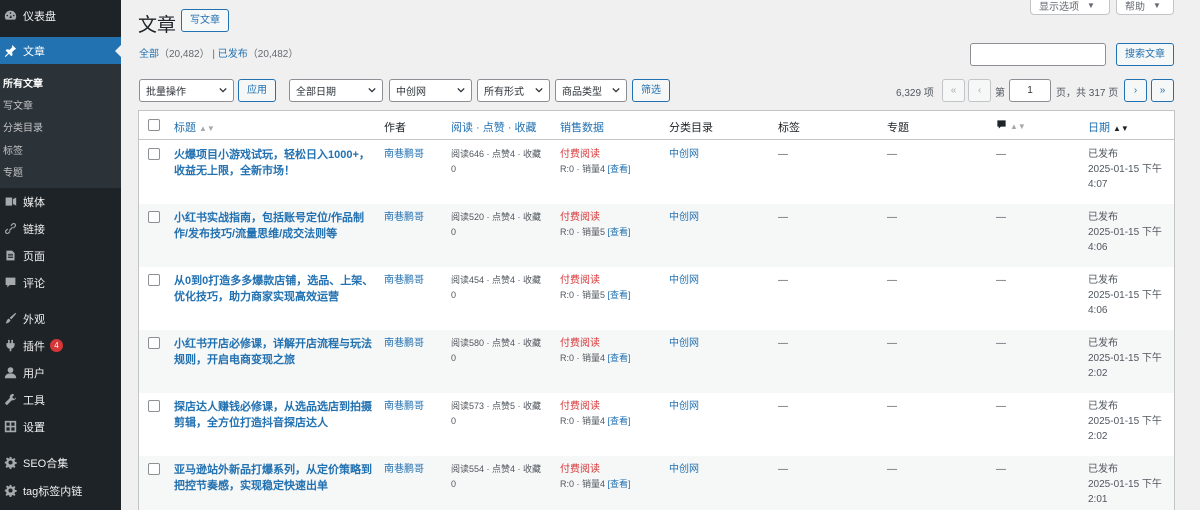  I want to click on column-stats: 阅读 · 点赞 · 收藏, so click(494, 127).